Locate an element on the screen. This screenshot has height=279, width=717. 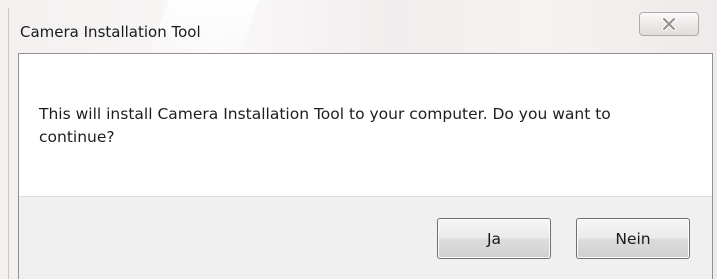
close-button is located at coordinates (669, 24).